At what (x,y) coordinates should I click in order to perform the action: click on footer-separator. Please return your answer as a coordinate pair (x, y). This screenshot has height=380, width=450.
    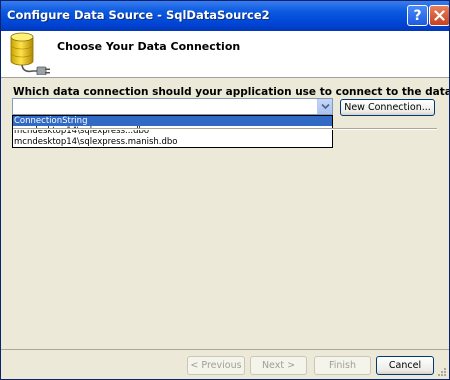
    Looking at the image, I should click on (225, 349).